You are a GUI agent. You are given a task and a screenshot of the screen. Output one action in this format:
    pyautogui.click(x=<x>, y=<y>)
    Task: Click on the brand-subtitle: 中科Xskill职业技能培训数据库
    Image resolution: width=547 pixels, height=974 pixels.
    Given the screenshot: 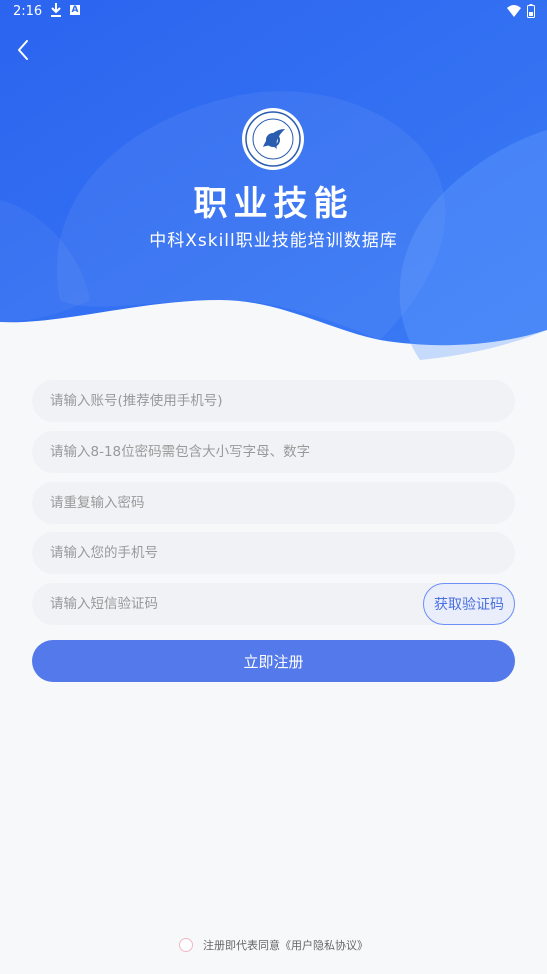 What is the action you would take?
    pyautogui.click(x=273, y=241)
    